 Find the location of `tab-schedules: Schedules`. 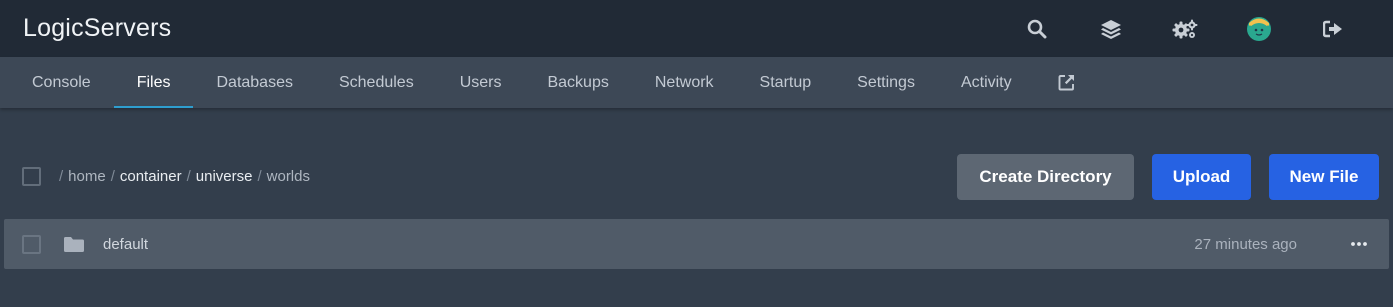

tab-schedules: Schedules is located at coordinates (376, 82).